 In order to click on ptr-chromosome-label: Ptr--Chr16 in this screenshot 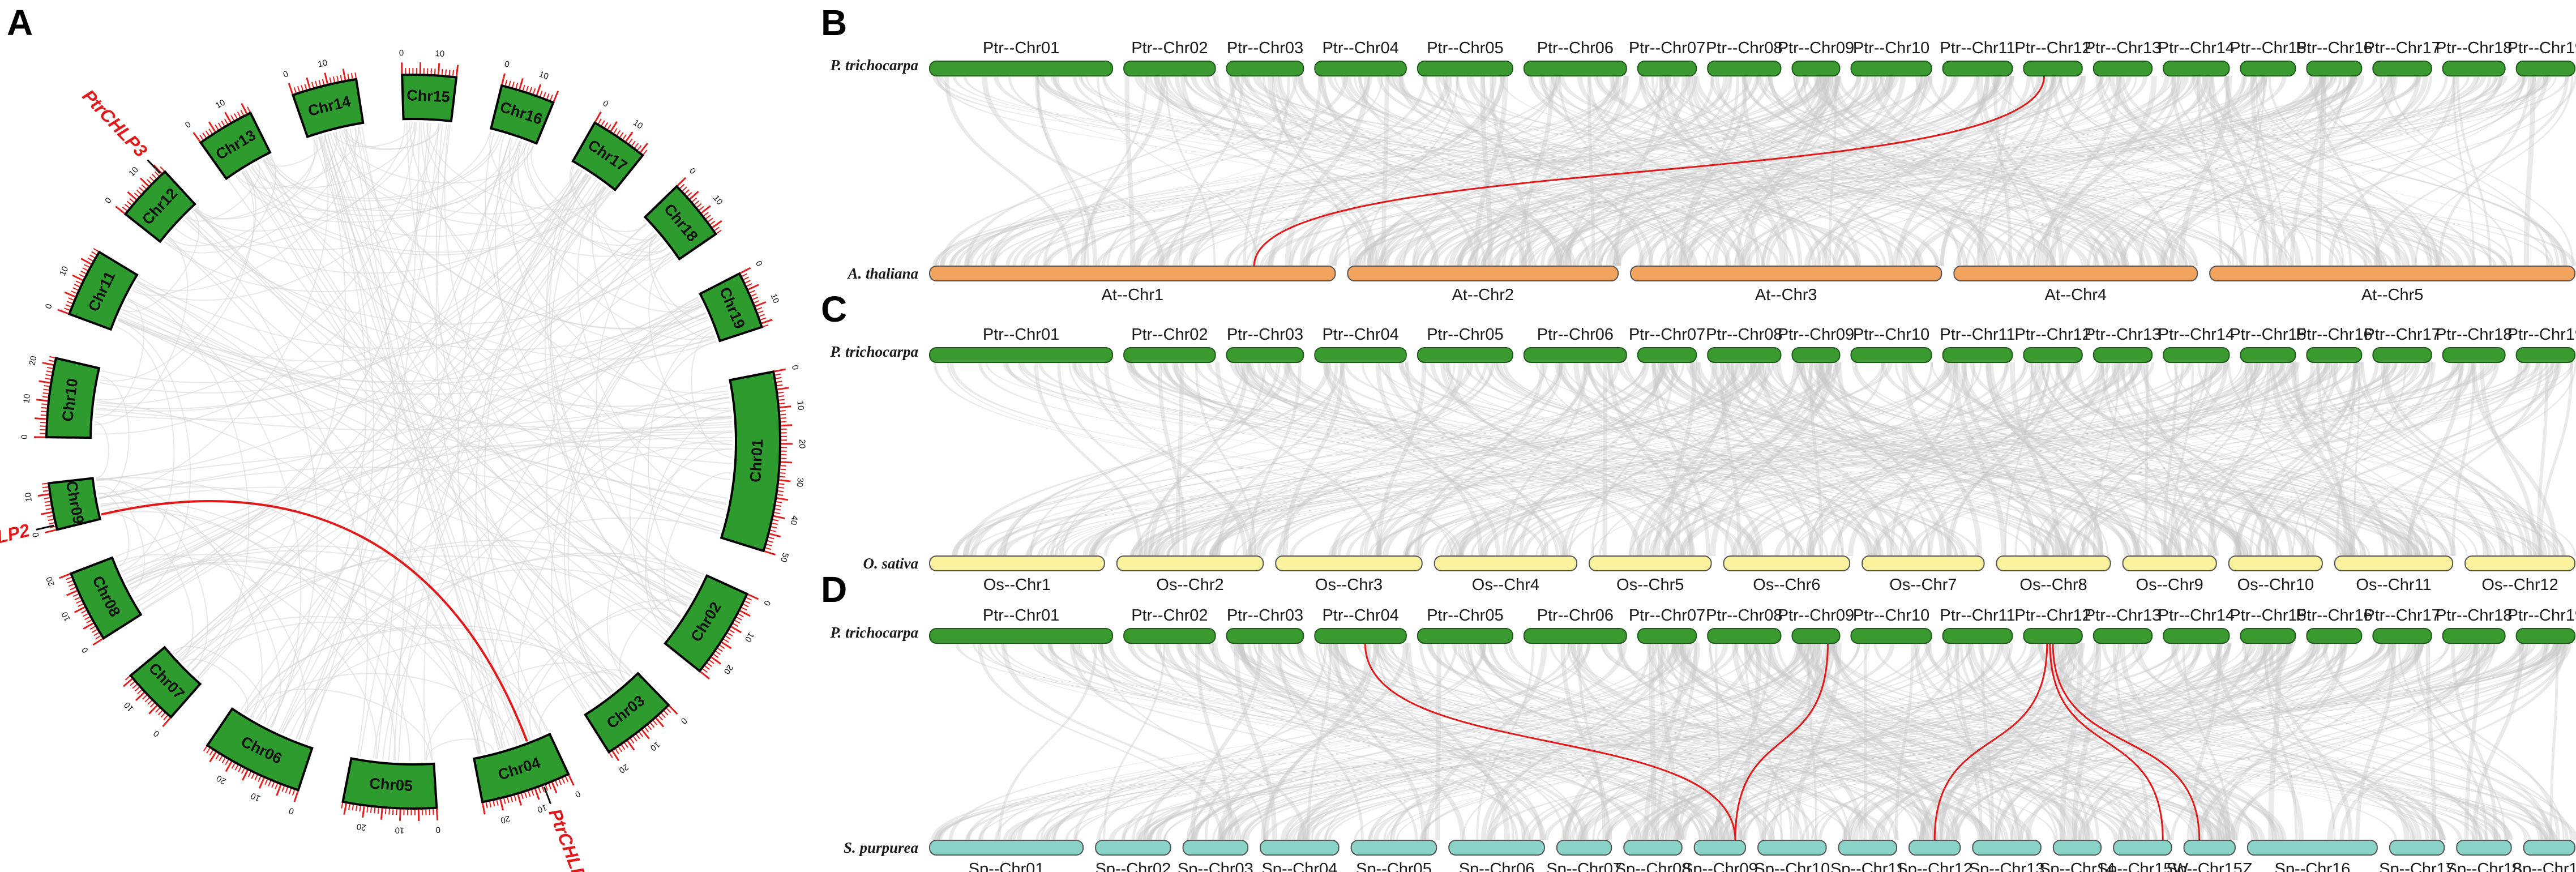, I will do `click(2334, 48)`.